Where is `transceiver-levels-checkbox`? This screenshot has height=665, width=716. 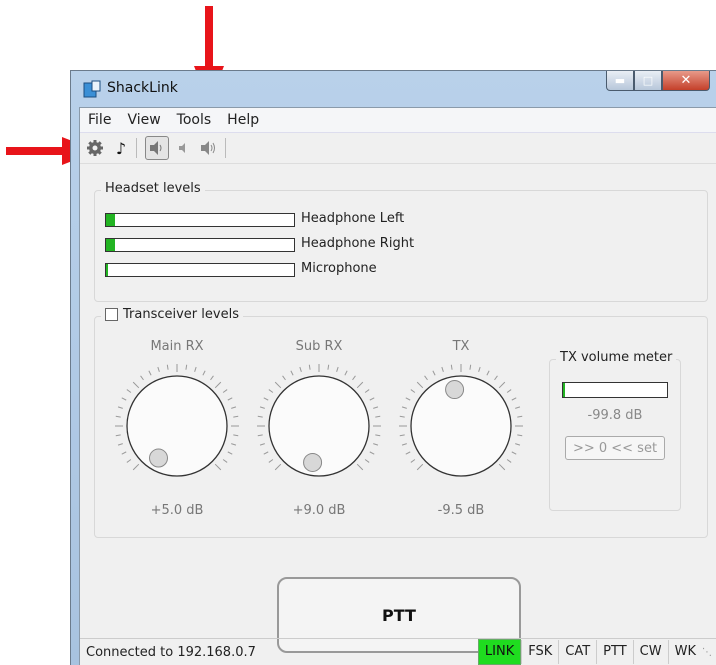
transceiver-levels-checkbox is located at coordinates (111, 314).